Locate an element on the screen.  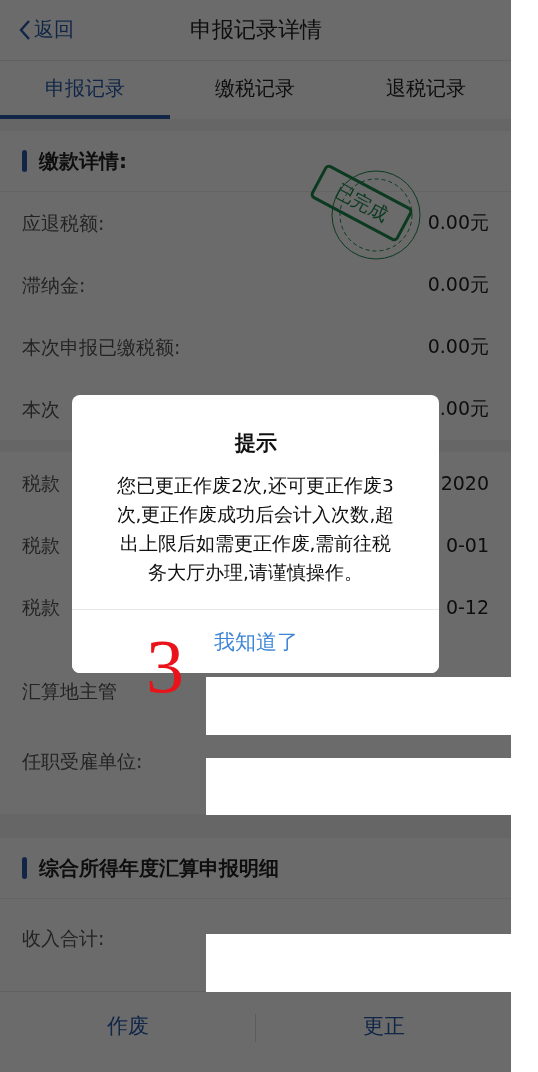
section-title: 缴款详情: is located at coordinates (83, 161).